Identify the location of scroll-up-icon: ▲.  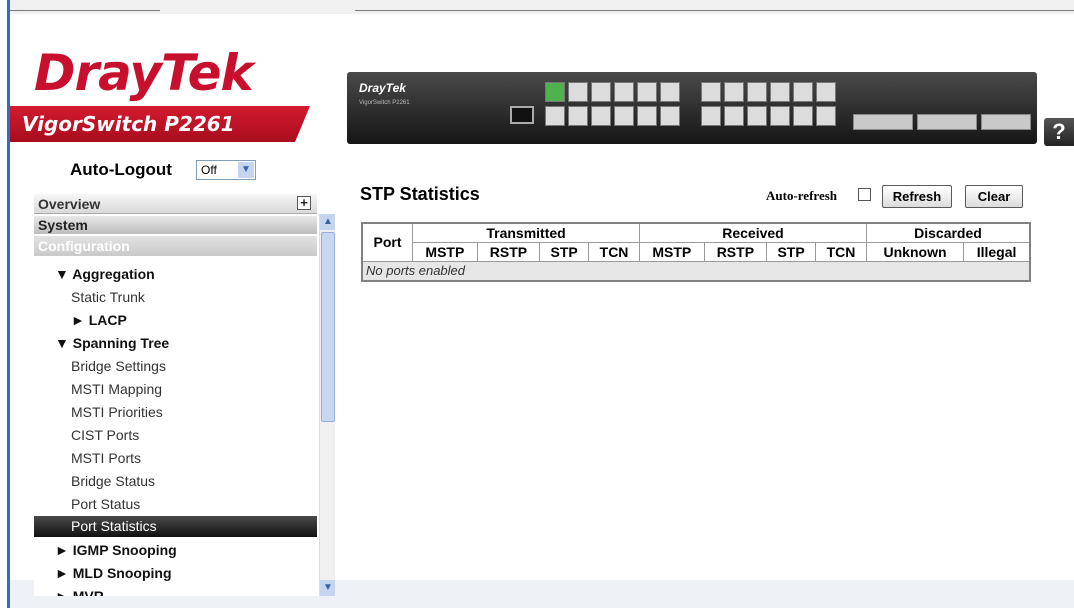
(327, 222).